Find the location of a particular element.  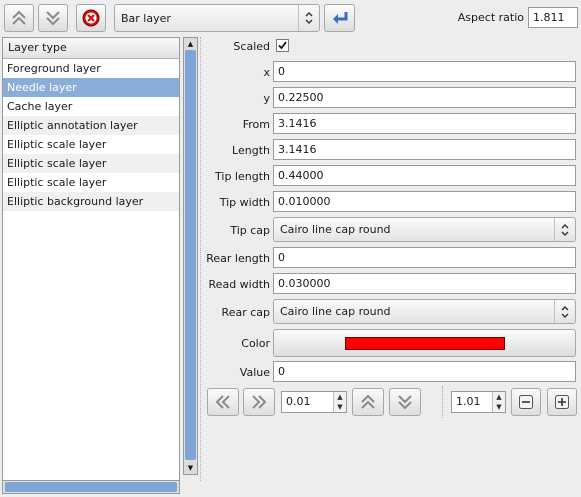

step-up-button is located at coordinates (368, 402).